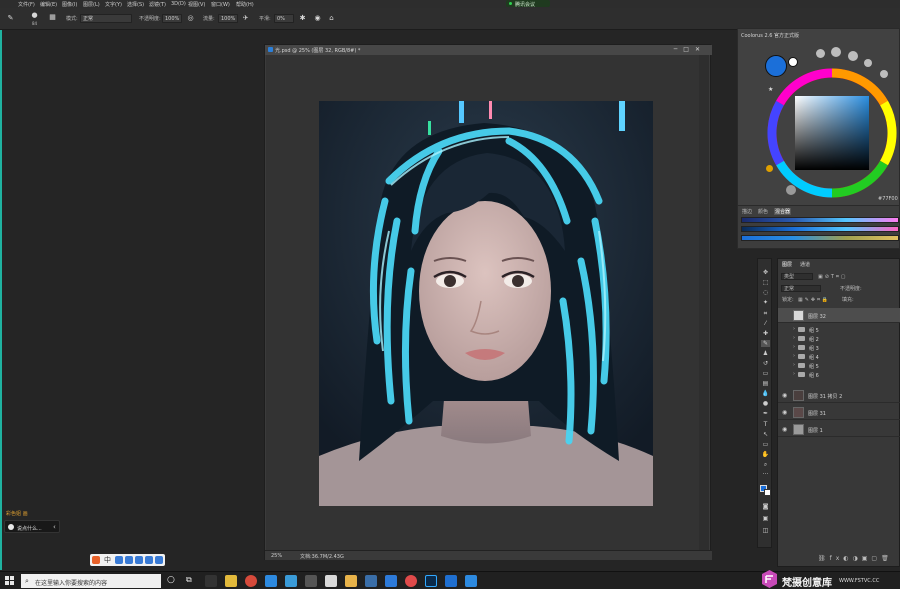 Image resolution: width=900 pixels, height=589 pixels. Describe the element at coordinates (106, 18) in the screenshot. I see `mode-select: 正常` at that location.